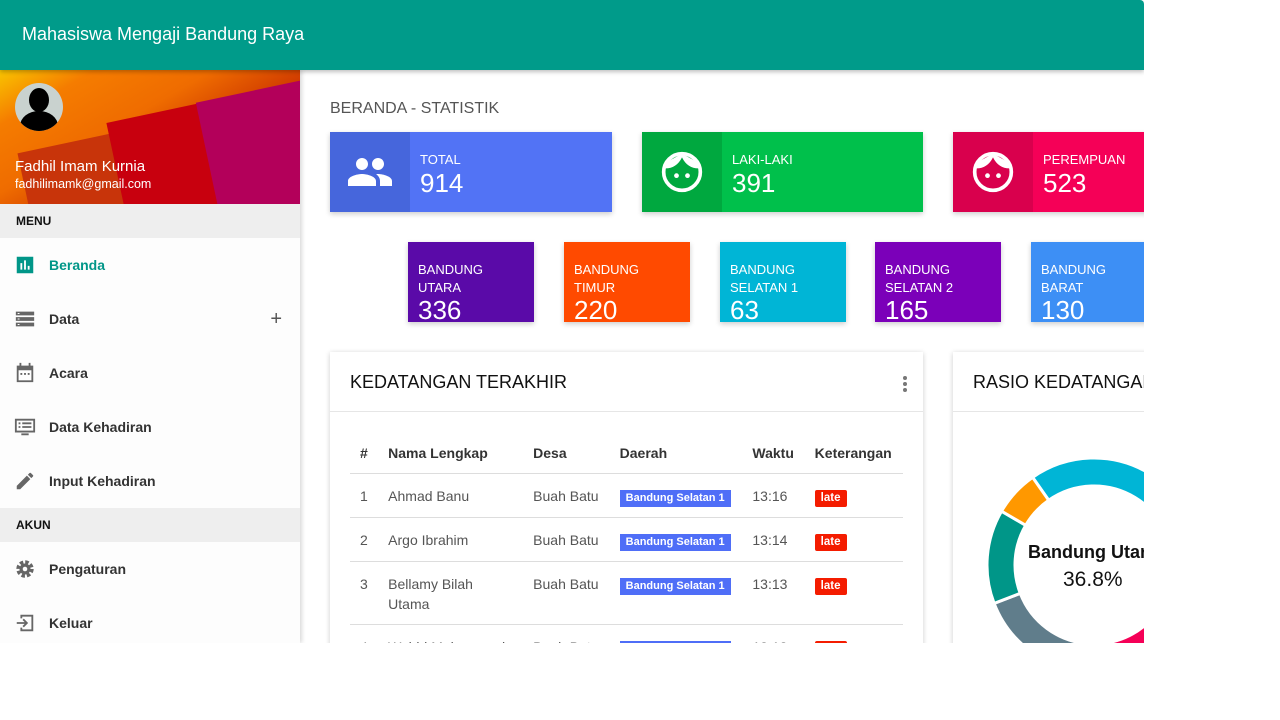 This screenshot has height=720, width=1280. What do you see at coordinates (783, 283) in the screenshot?
I see `region-card-selatan-1: BANDUNG SELATAN 1 63` at bounding box center [783, 283].